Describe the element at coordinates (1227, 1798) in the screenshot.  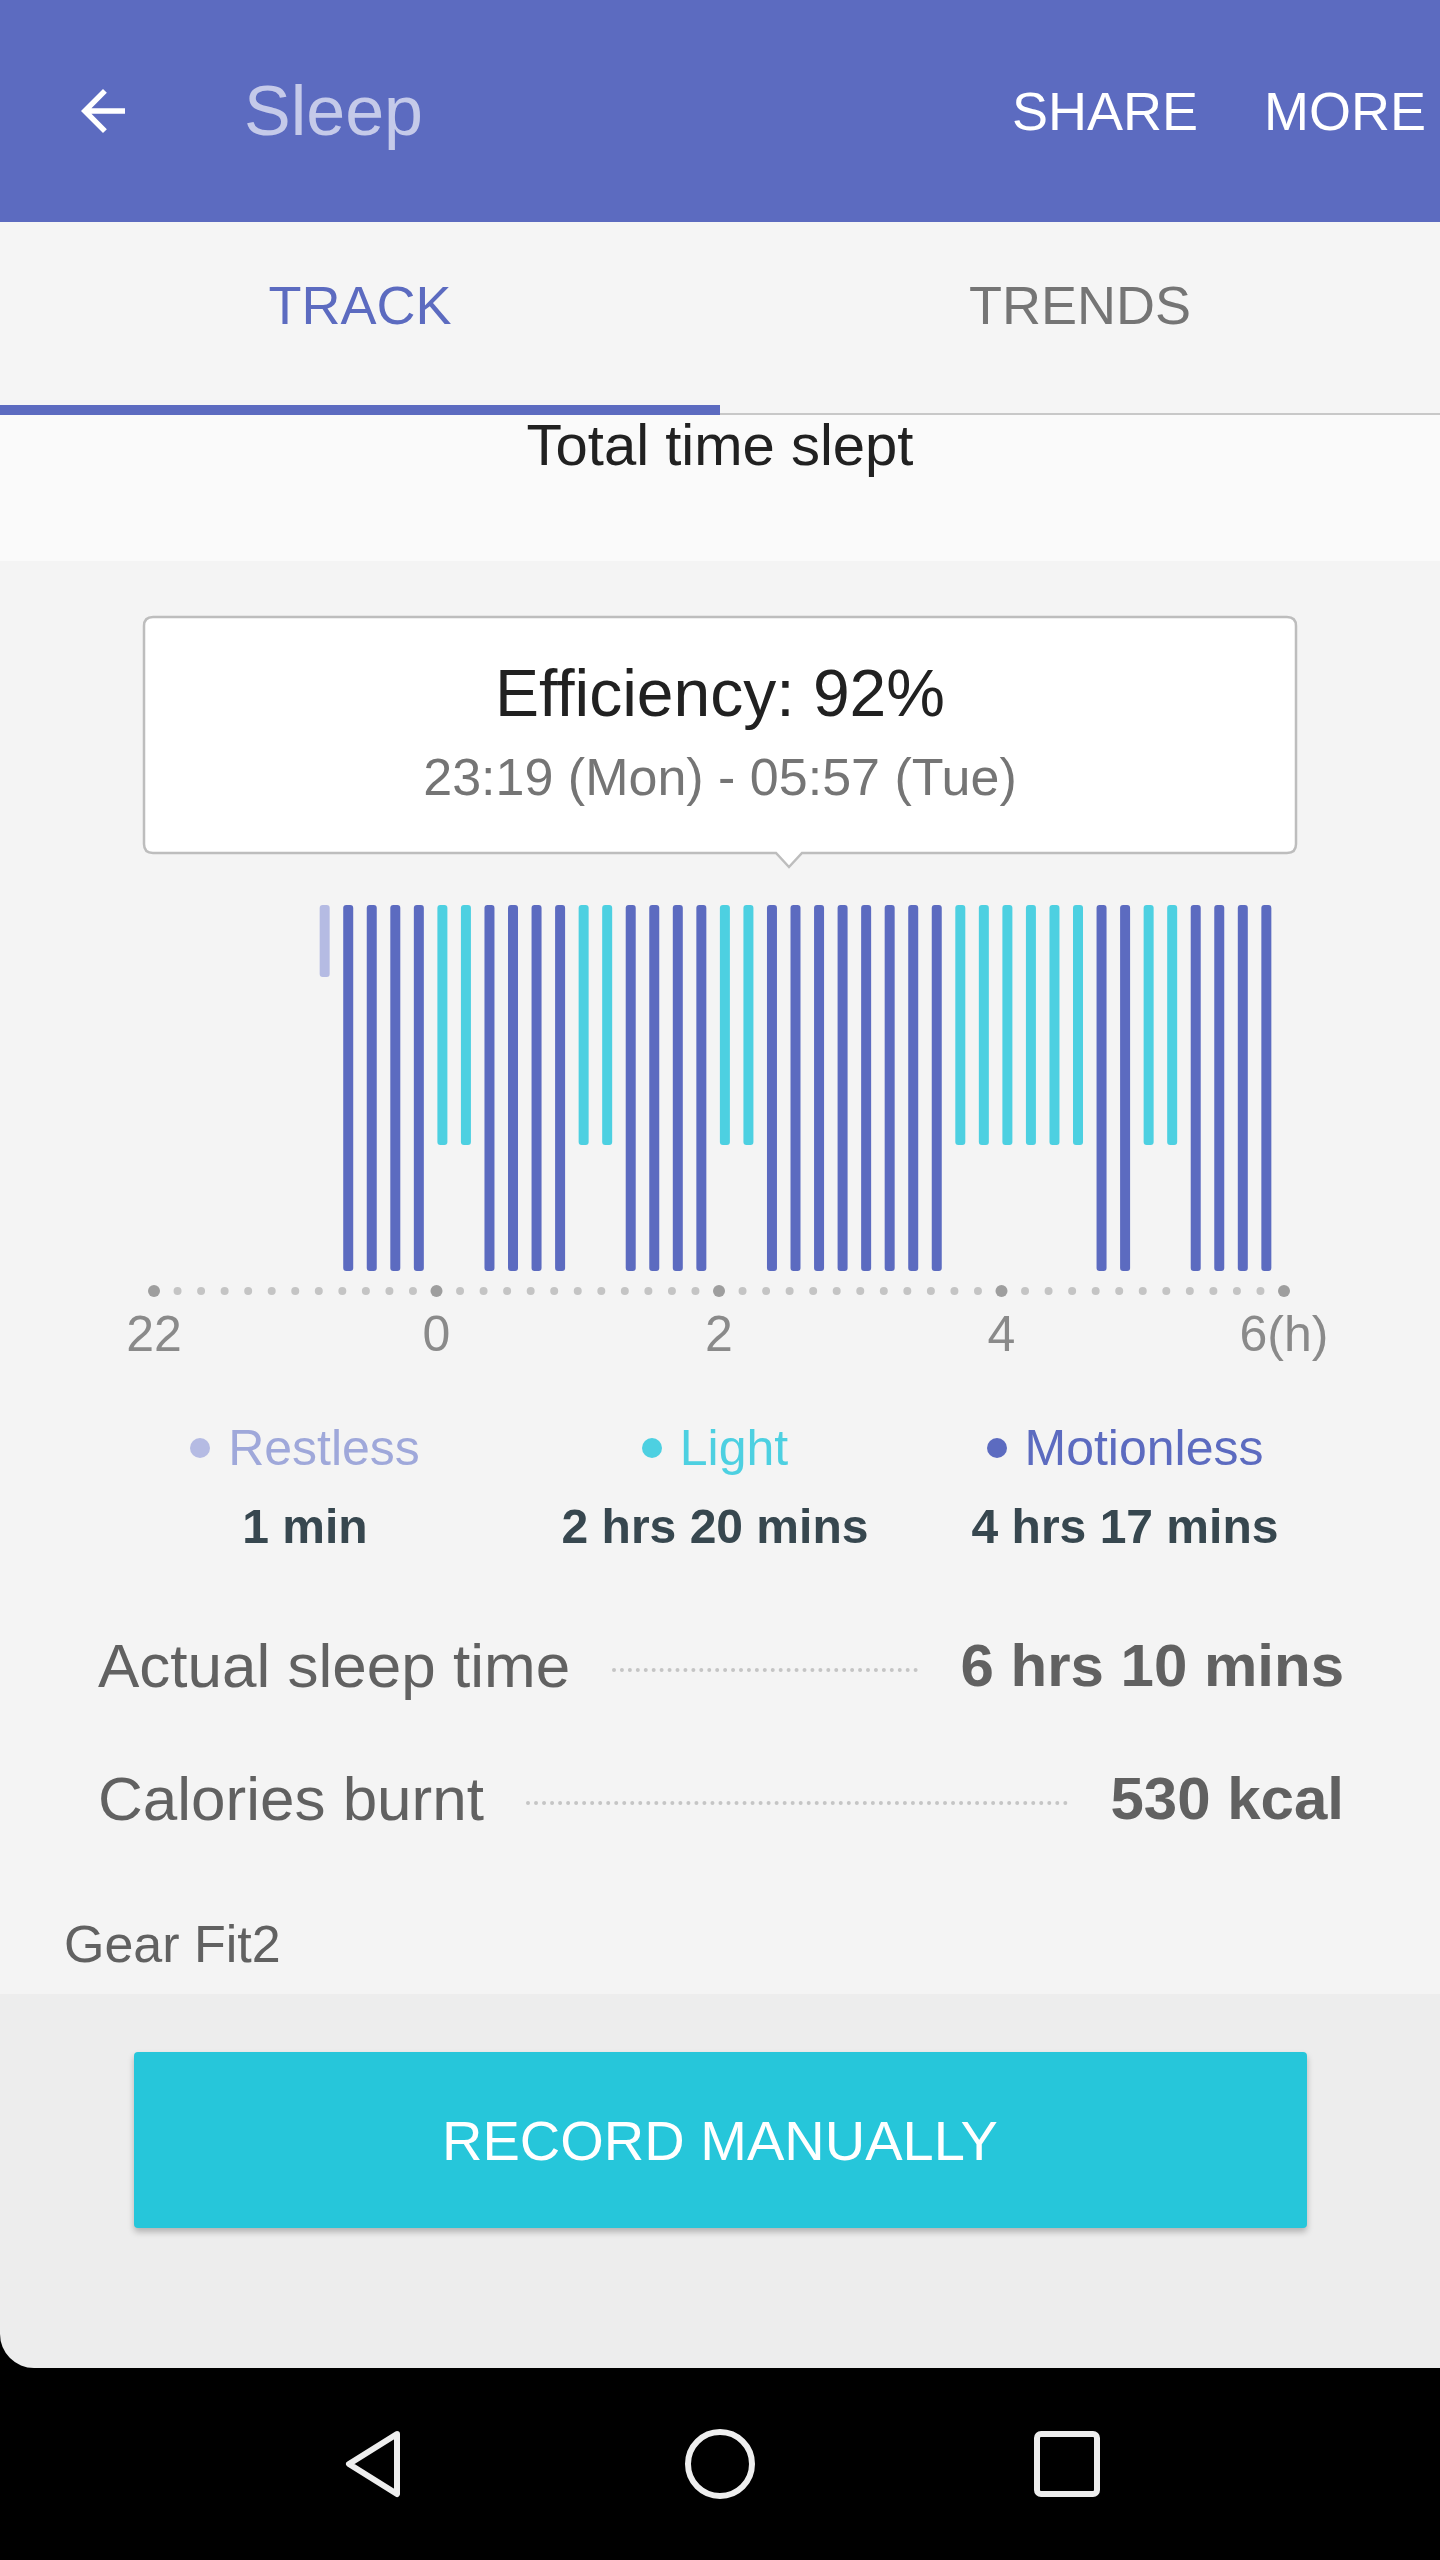
I see `stat-value: 530 kcal` at that location.